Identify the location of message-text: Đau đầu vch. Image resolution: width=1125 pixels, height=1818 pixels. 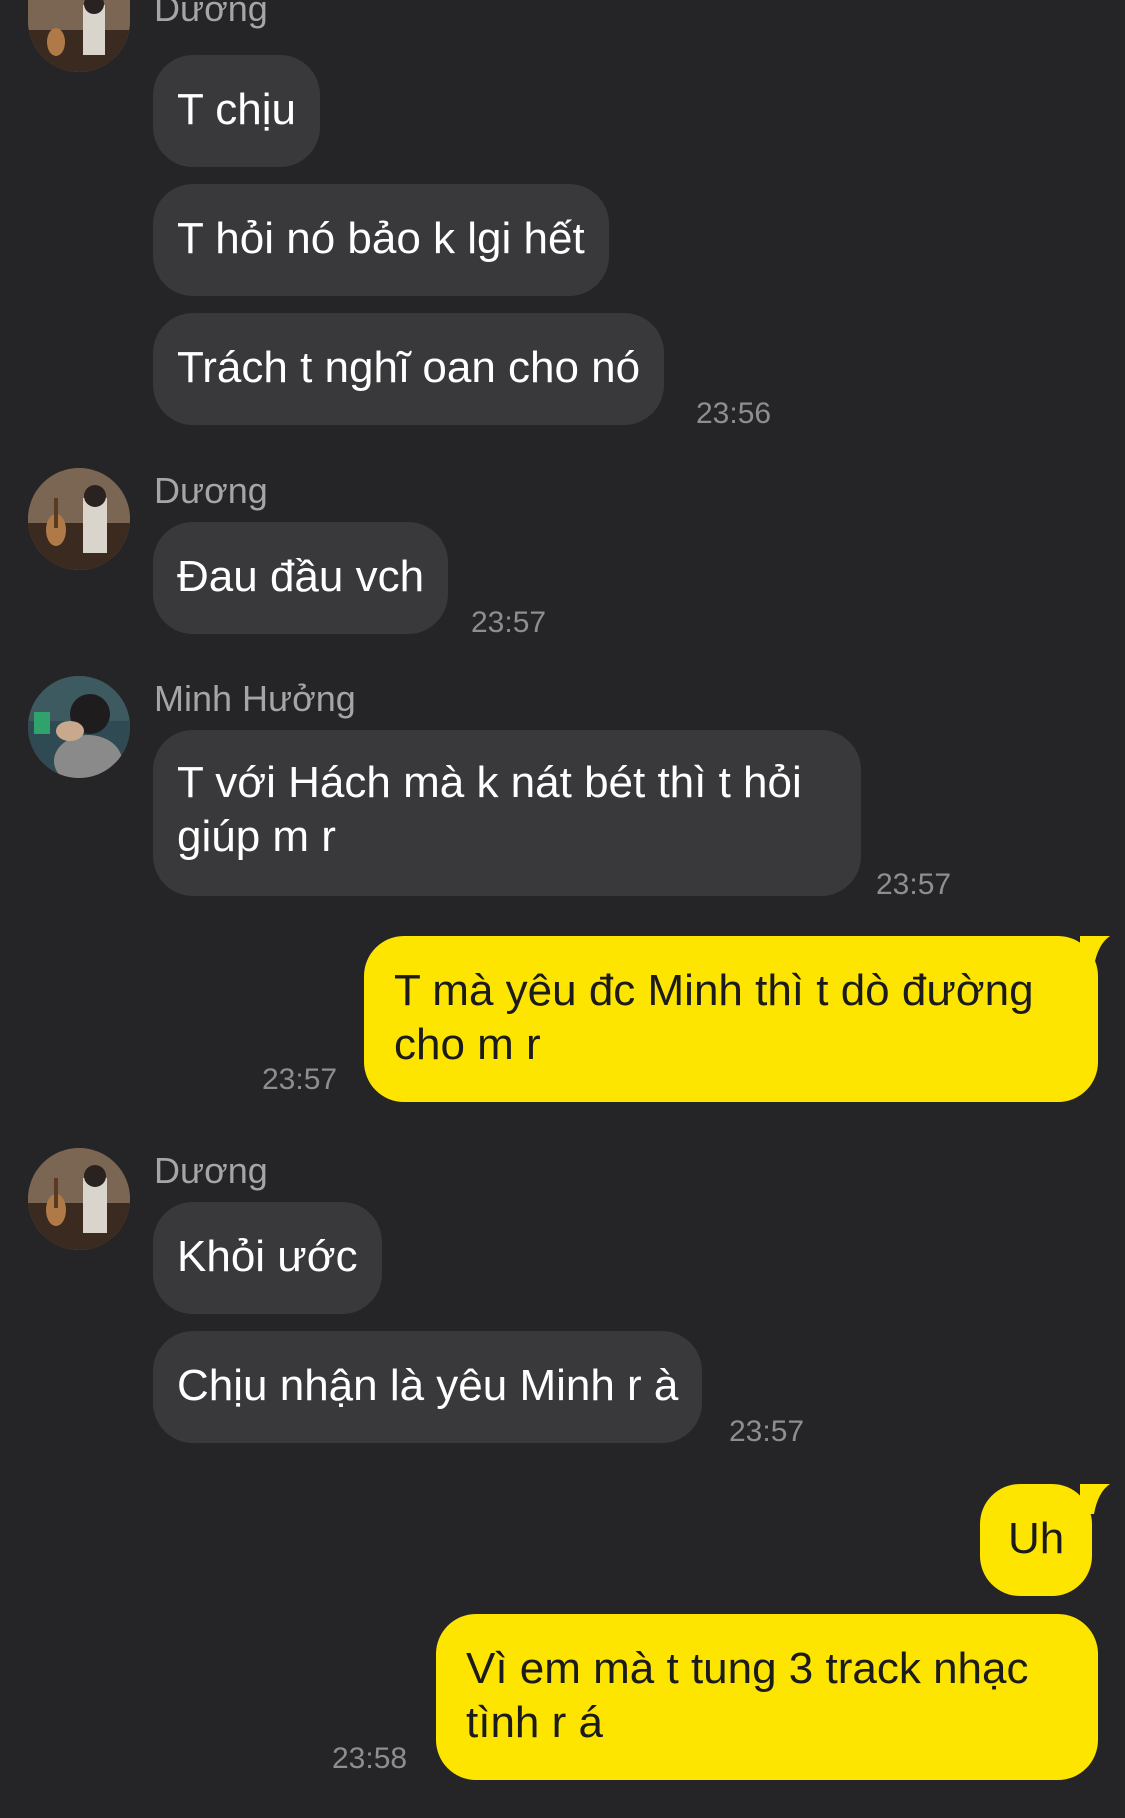
(301, 576).